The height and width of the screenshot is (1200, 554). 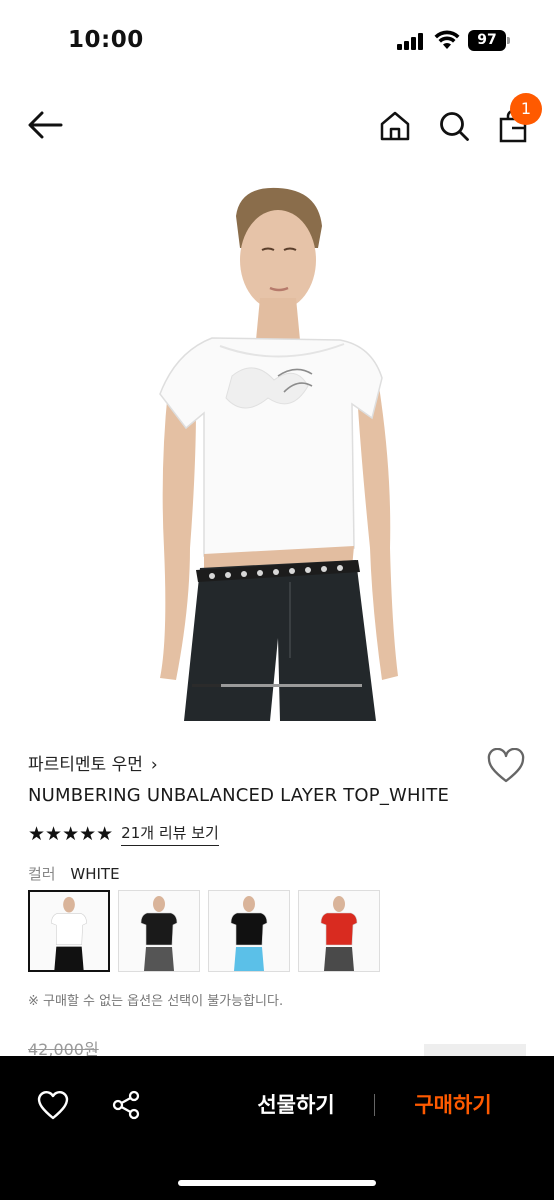 I want to click on color-swatch-black-blue, so click(x=249, y=931).